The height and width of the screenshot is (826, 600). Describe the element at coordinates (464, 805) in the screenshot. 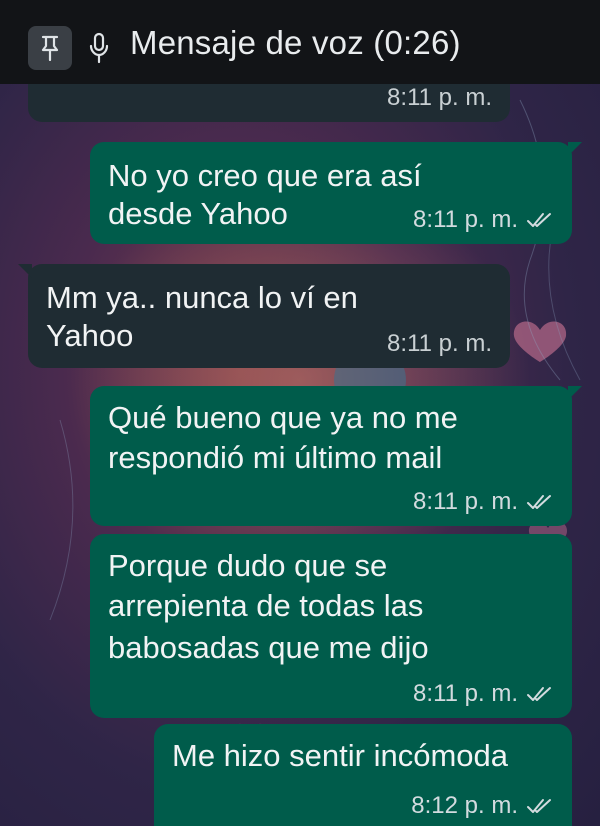

I see `message-time: 8:12 p. m.` at that location.